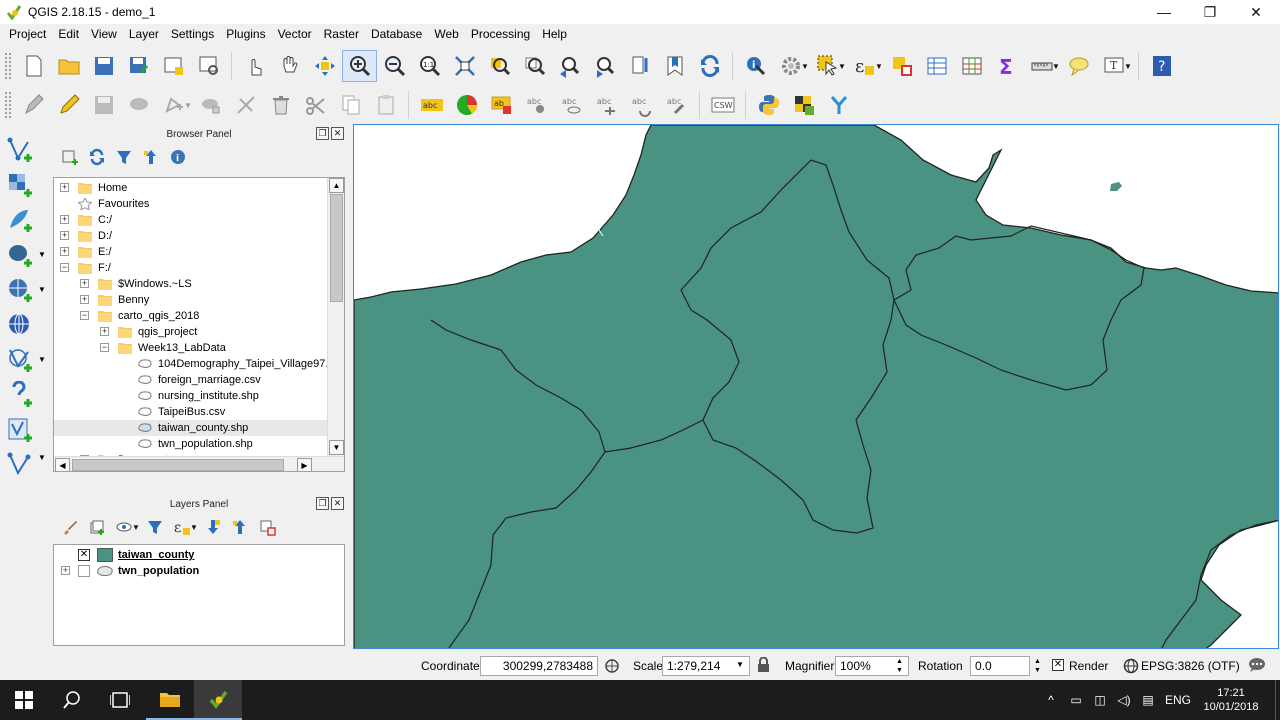 The width and height of the screenshot is (1280, 720). What do you see at coordinates (499, 66) in the screenshot?
I see `zoom-to-selection-button` at bounding box center [499, 66].